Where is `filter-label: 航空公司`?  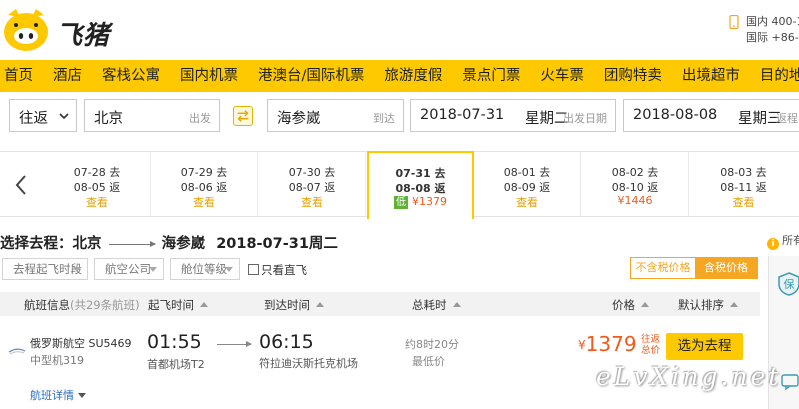
filter-label: 航空公司 is located at coordinates (128, 269).